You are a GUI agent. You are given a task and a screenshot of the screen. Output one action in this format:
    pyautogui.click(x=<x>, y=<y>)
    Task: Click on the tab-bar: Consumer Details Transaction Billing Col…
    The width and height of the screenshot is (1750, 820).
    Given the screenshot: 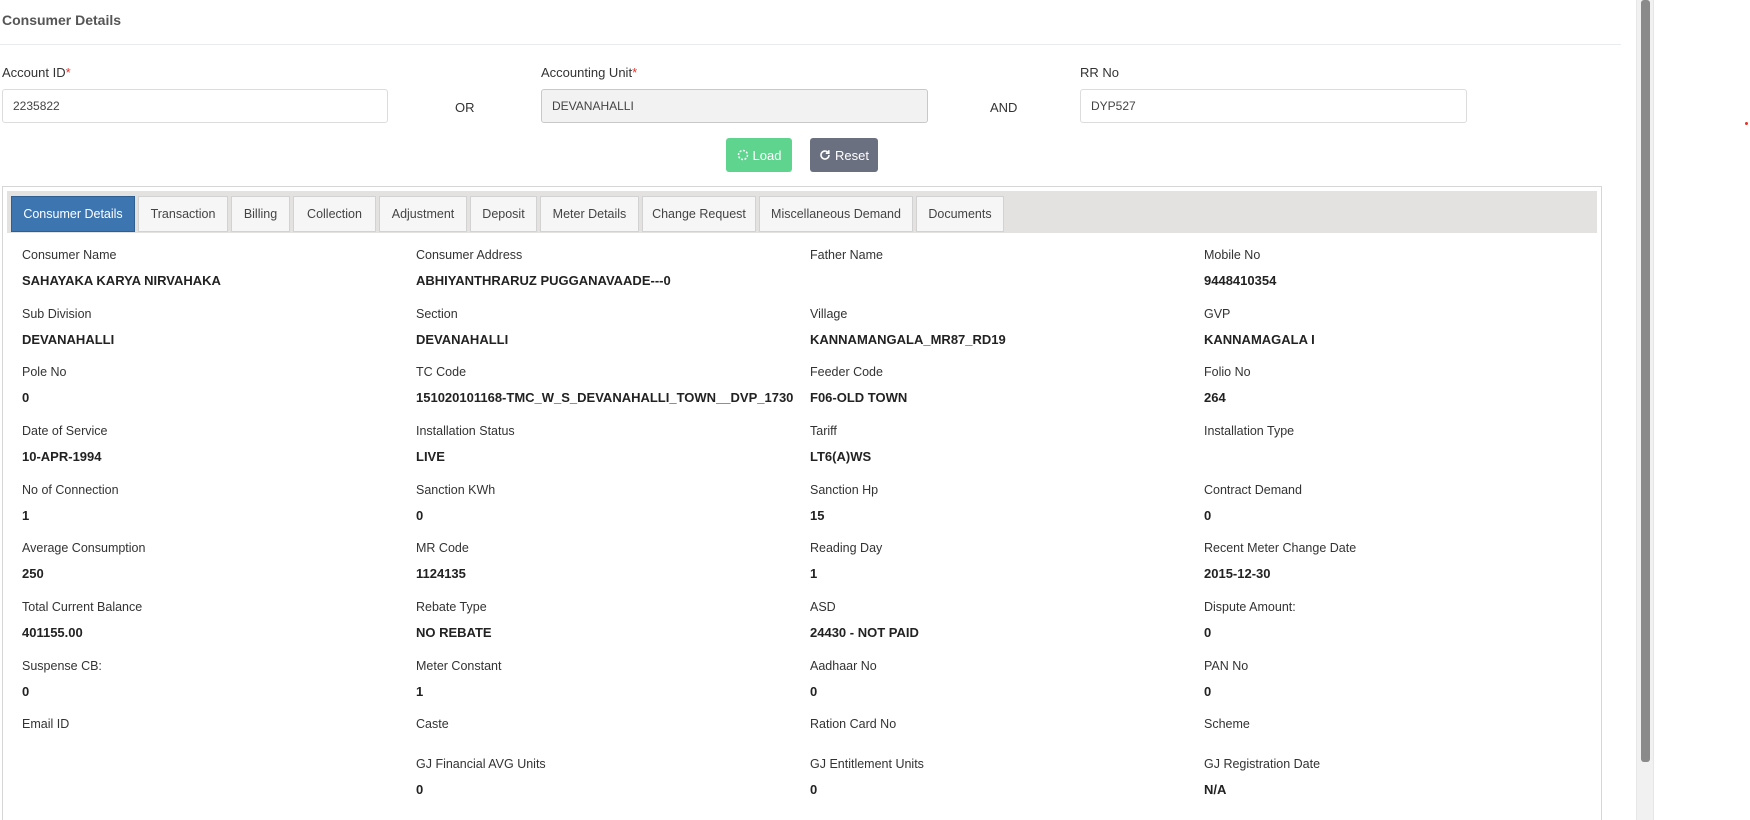 What is the action you would take?
    pyautogui.click(x=802, y=212)
    